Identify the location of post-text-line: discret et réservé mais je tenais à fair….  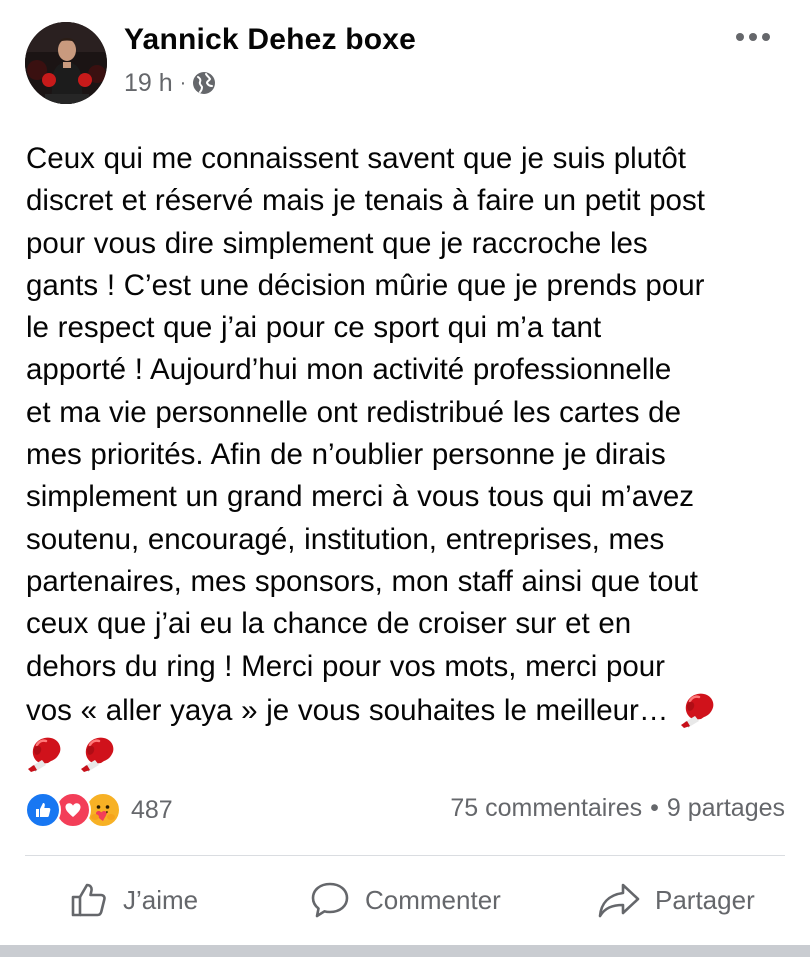
(365, 201).